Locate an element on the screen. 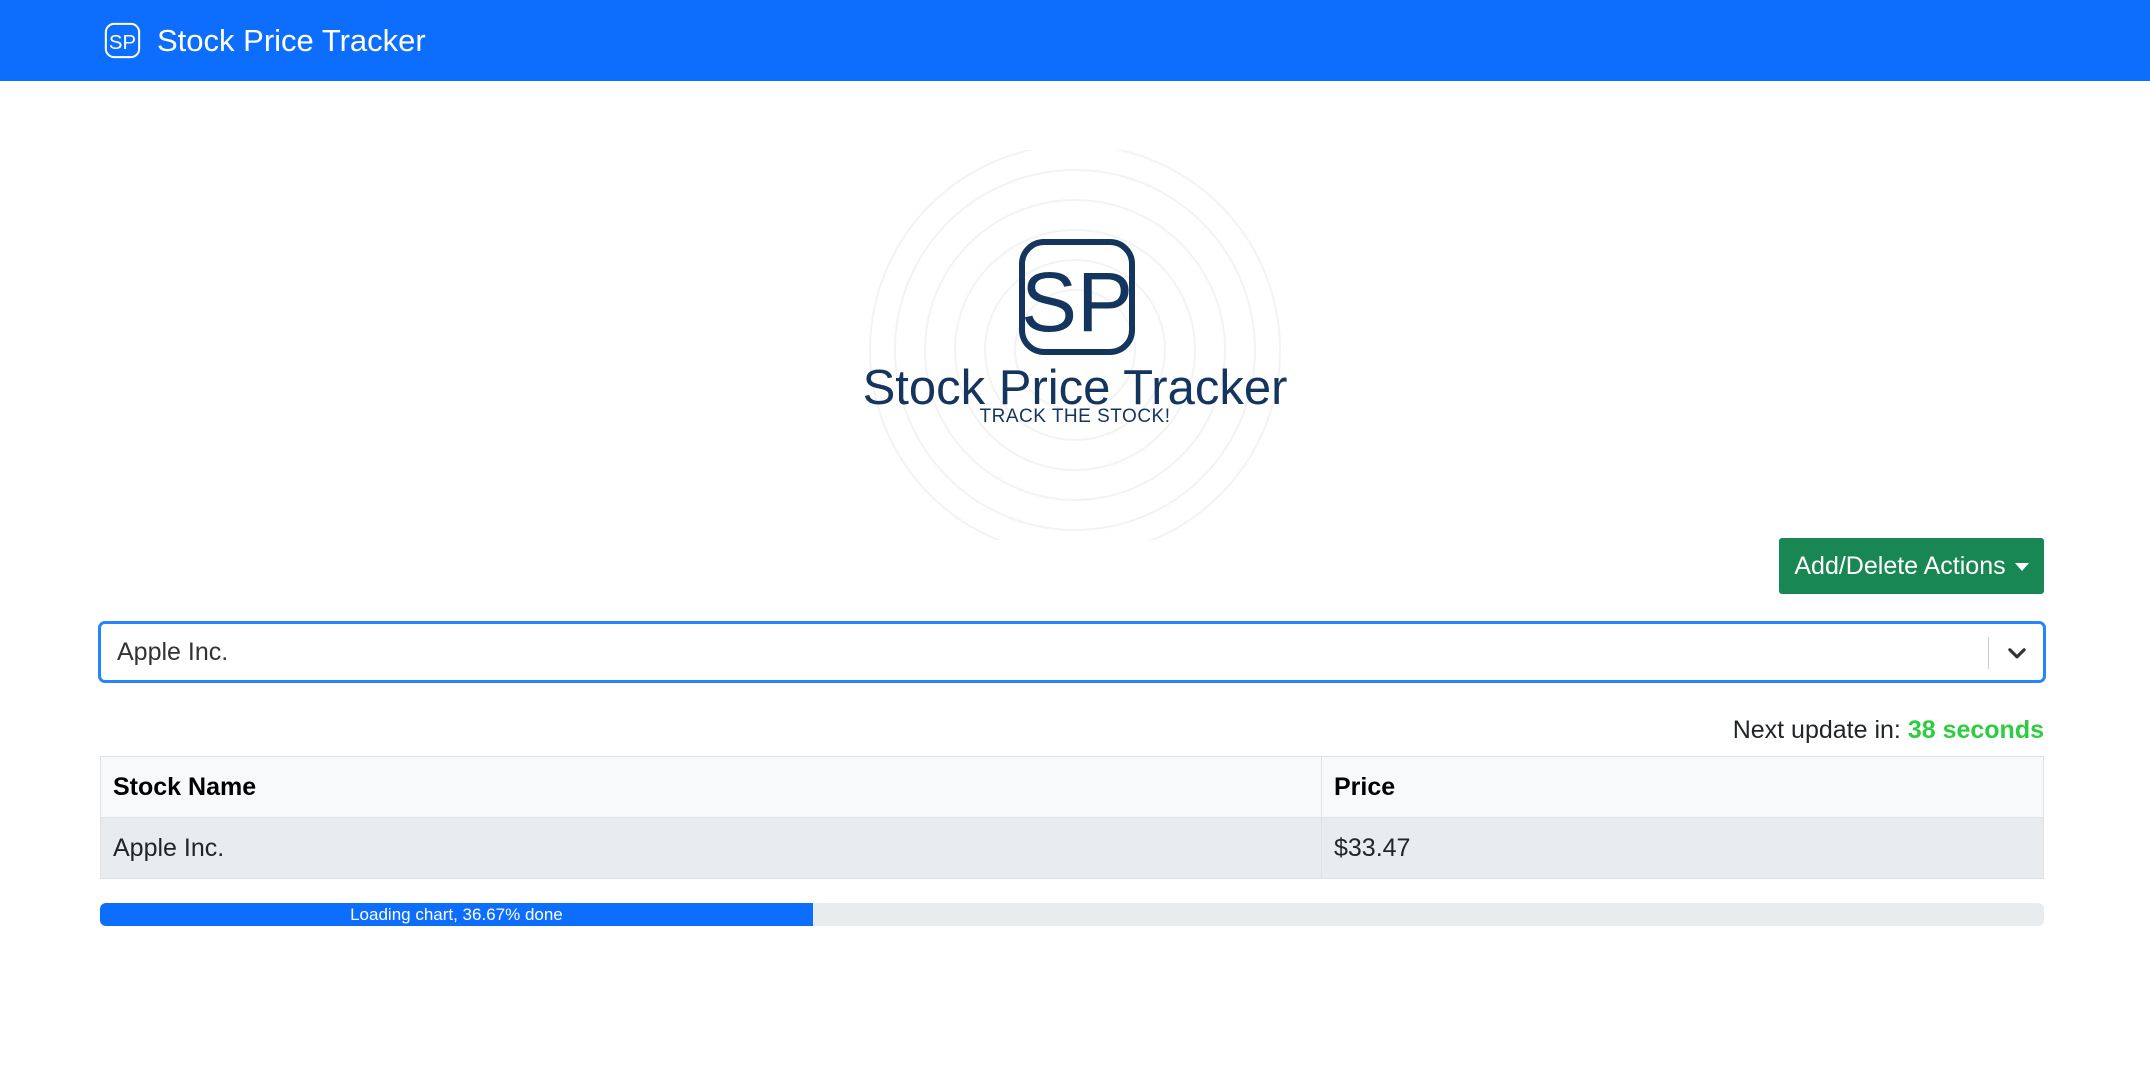 The image size is (2150, 1092). caret-down-icon is located at coordinates (2021, 567).